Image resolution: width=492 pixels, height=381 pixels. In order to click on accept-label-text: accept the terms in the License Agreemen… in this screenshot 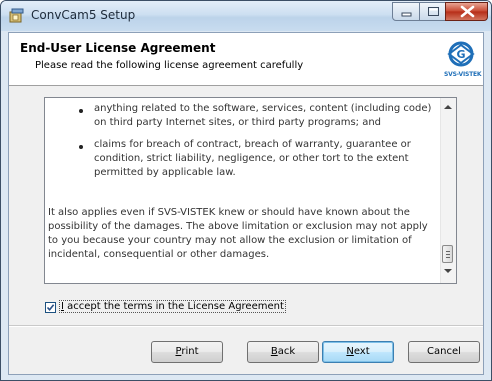, I will do `click(173, 306)`.